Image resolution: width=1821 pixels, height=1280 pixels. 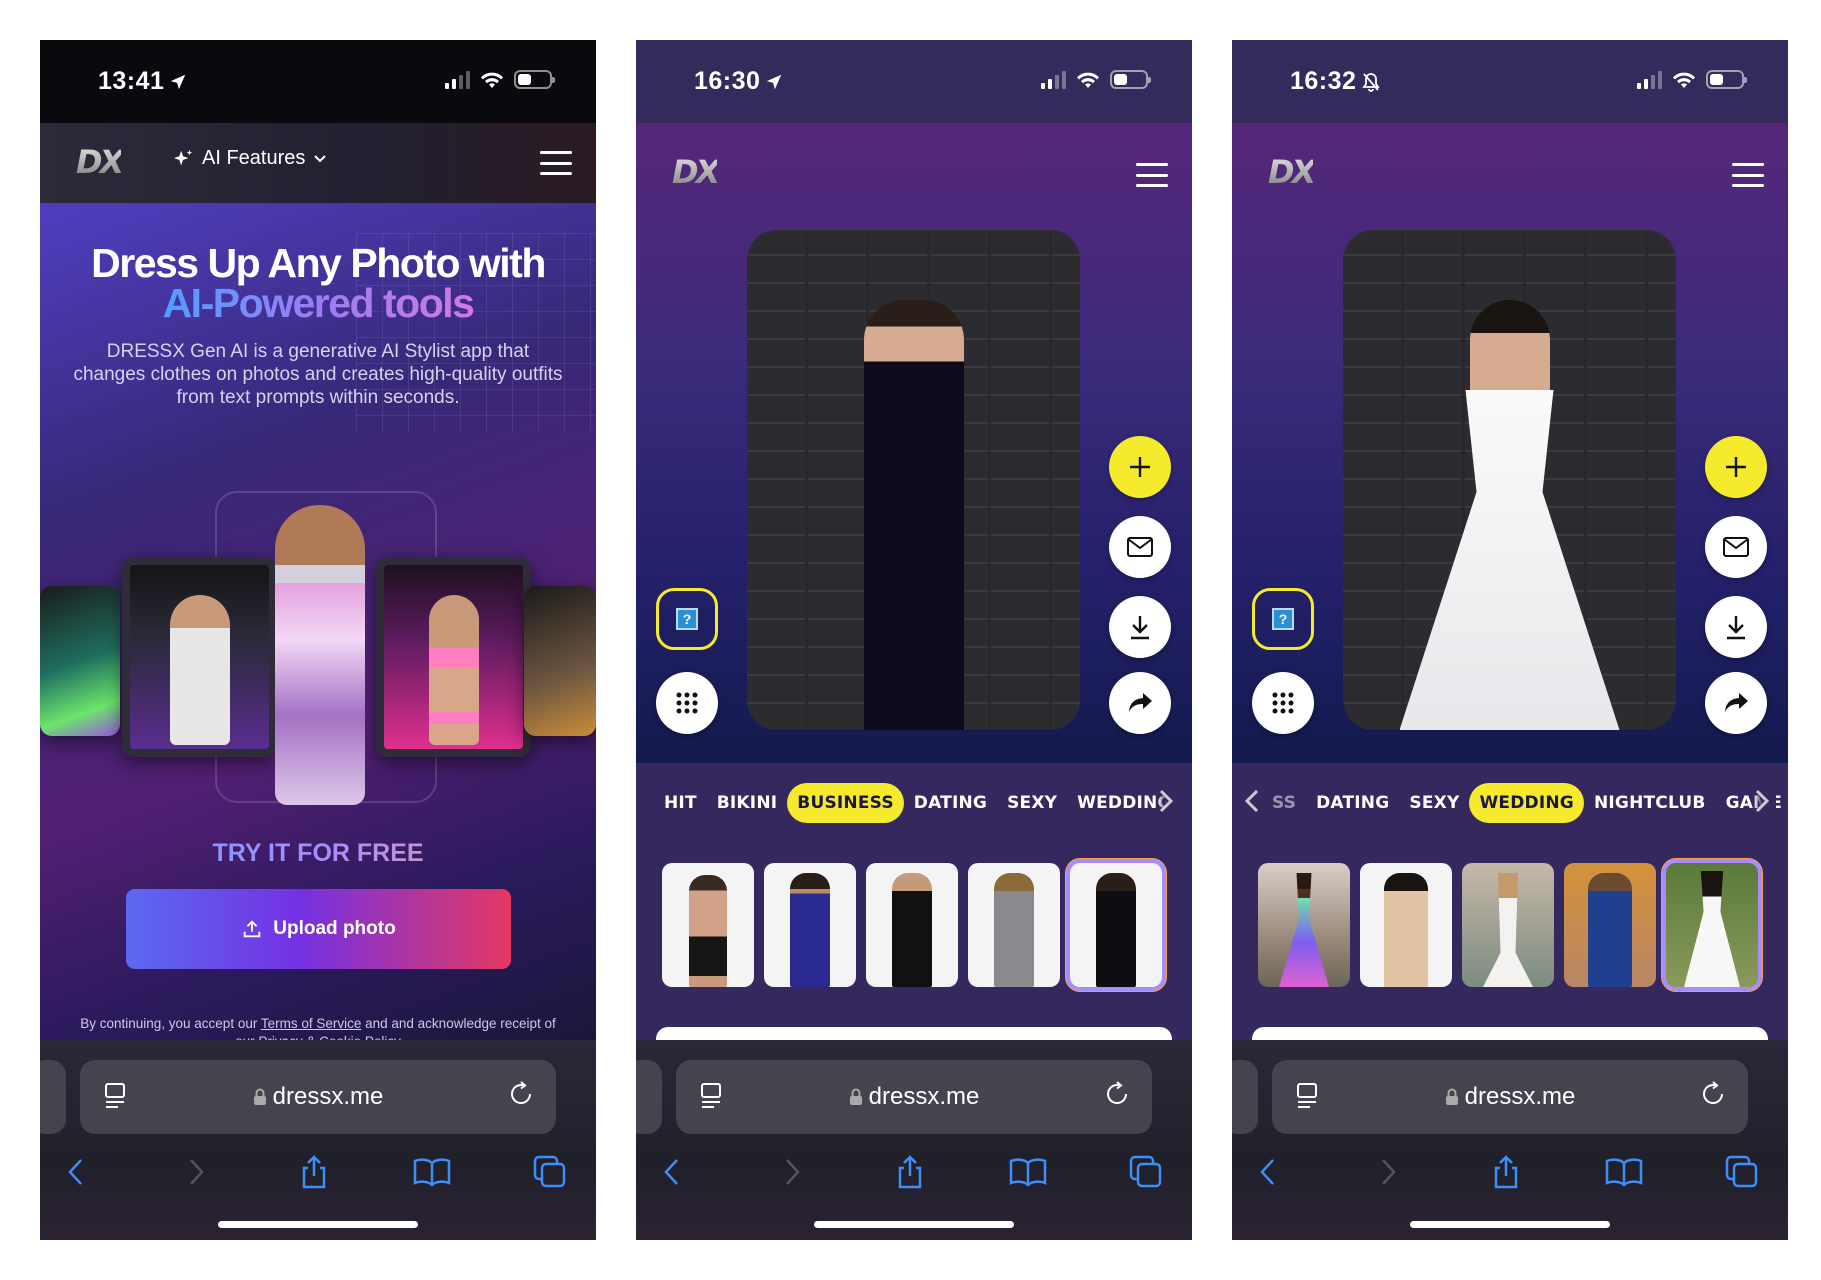 I want to click on category-tab-nightclub: NIGHTCLUB, so click(x=1650, y=803).